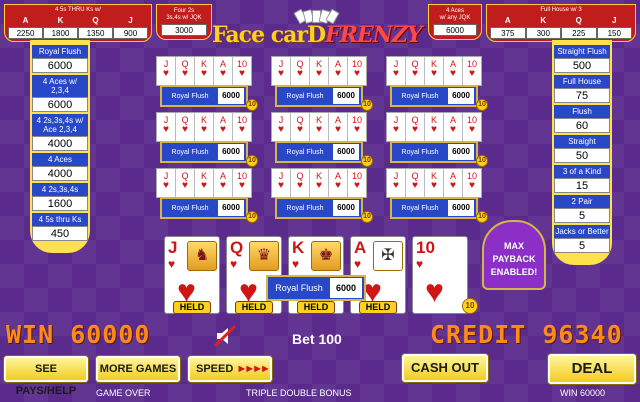 This screenshot has height=402, width=640. Describe the element at coordinates (264, 256) in the screenshot. I see `queen-portrait-icon: ♛` at that location.